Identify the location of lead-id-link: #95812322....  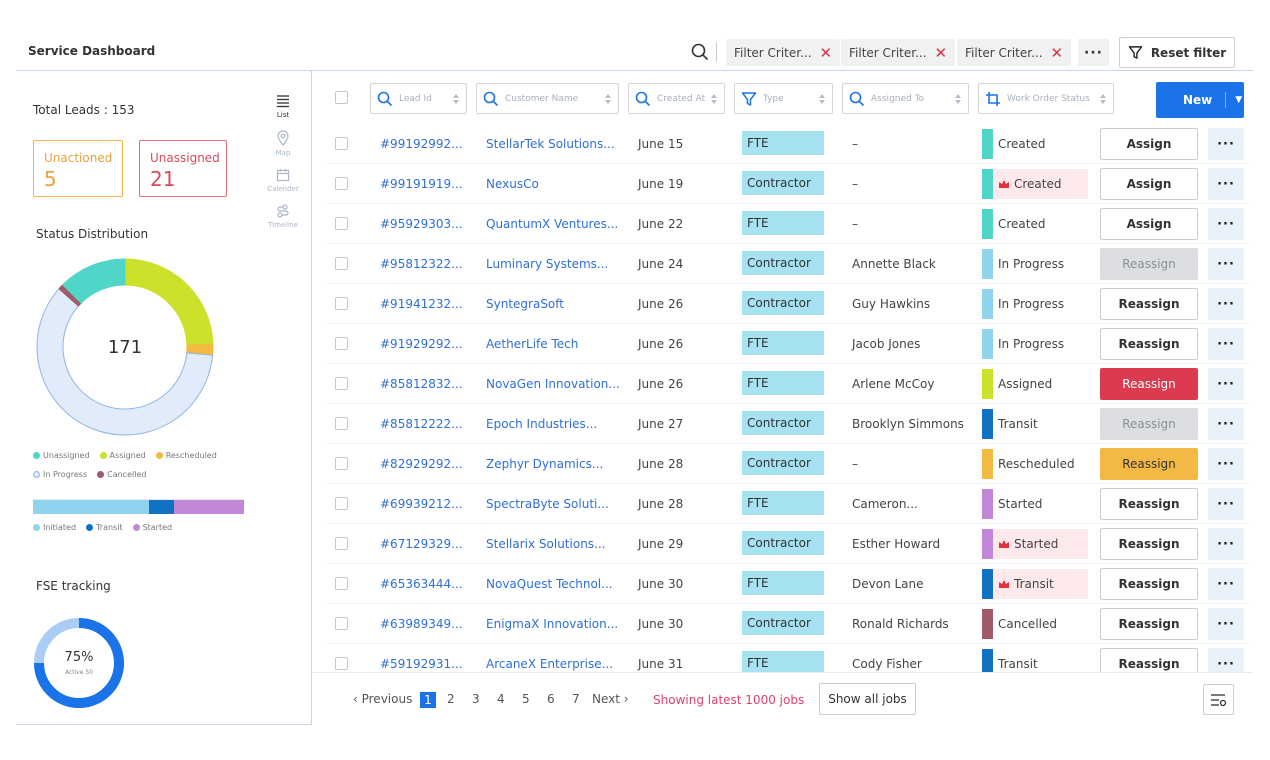
(421, 264).